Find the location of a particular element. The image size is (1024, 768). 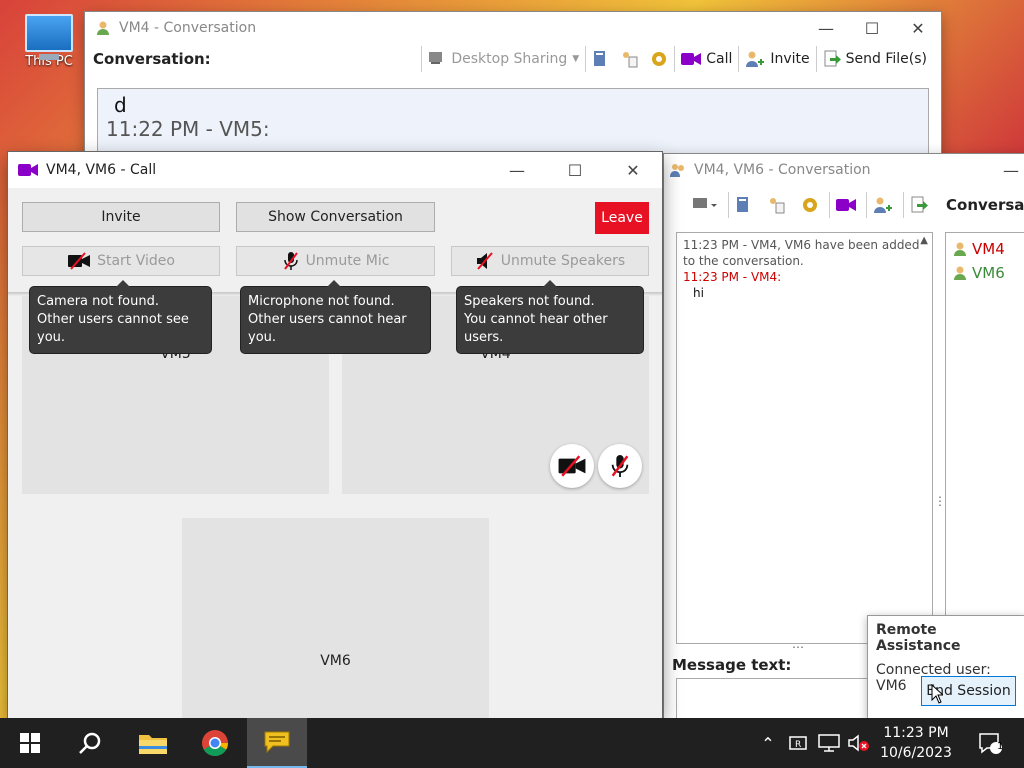

chat-bubble-icon is located at coordinates (277, 742).